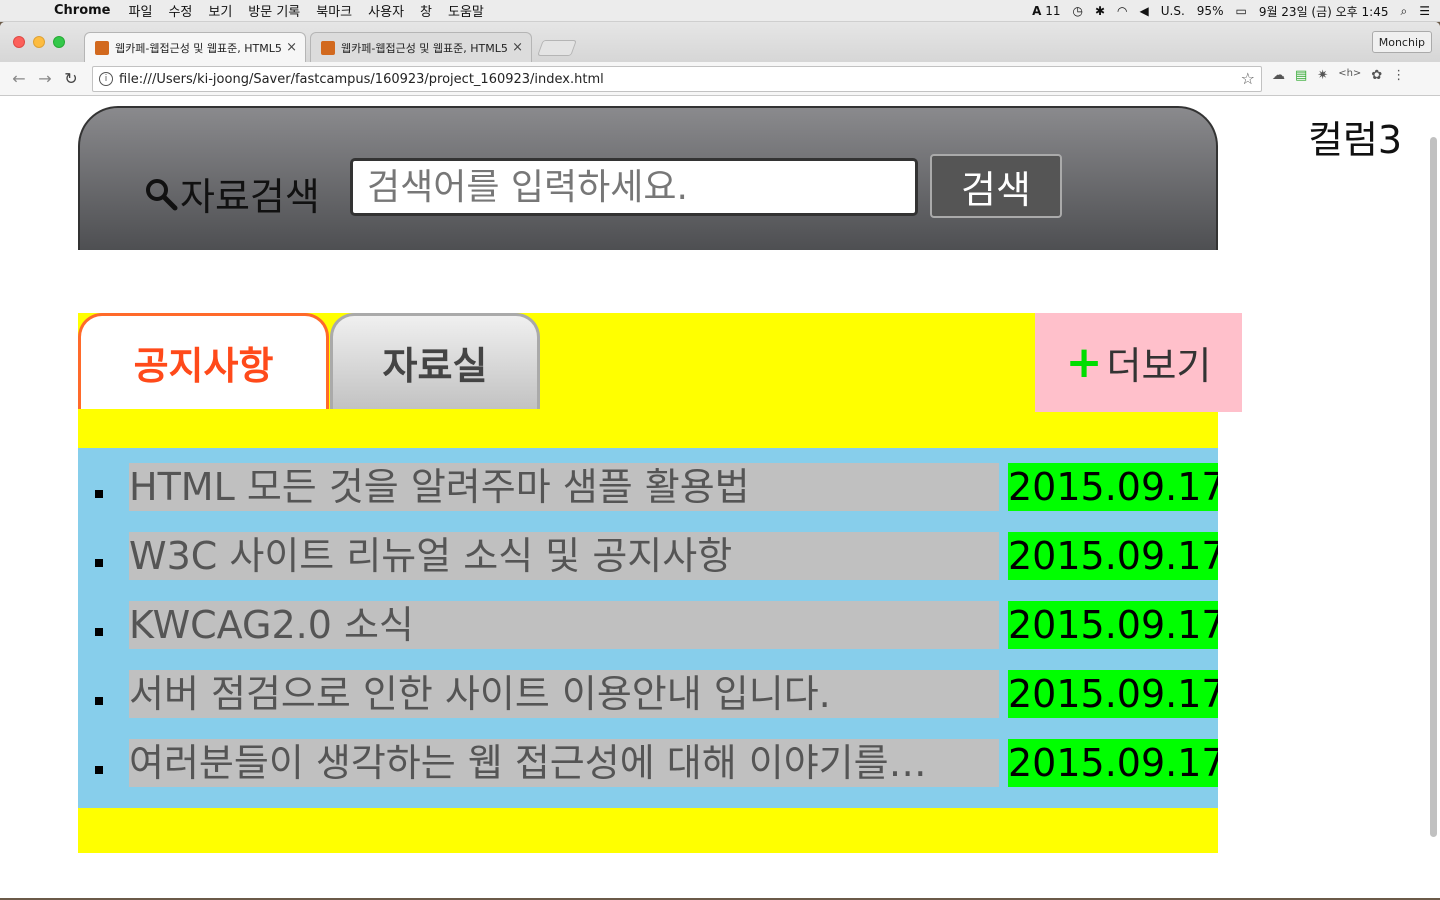  I want to click on plus-icon: +, so click(1084, 362).